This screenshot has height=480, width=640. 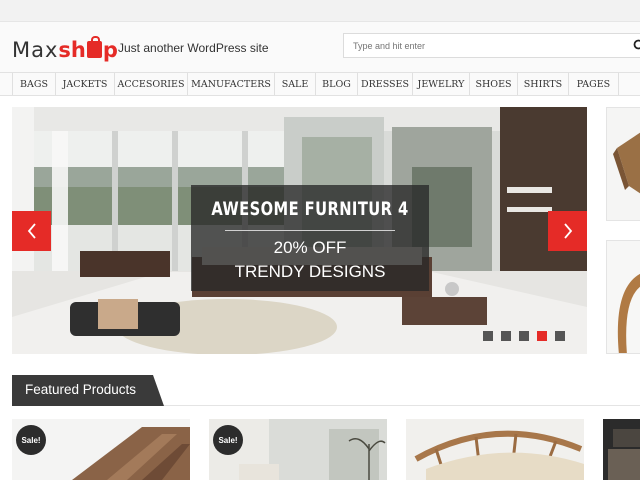 What do you see at coordinates (320, 47) in the screenshot?
I see `site-header: Max sh p Just another WordPress site` at bounding box center [320, 47].